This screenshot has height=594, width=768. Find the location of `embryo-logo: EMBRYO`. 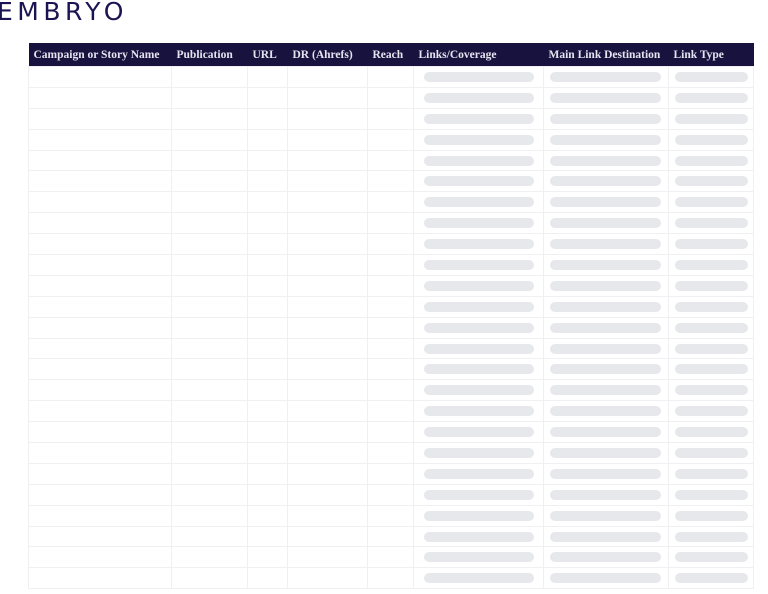

embryo-logo: EMBRYO is located at coordinates (64, 13).